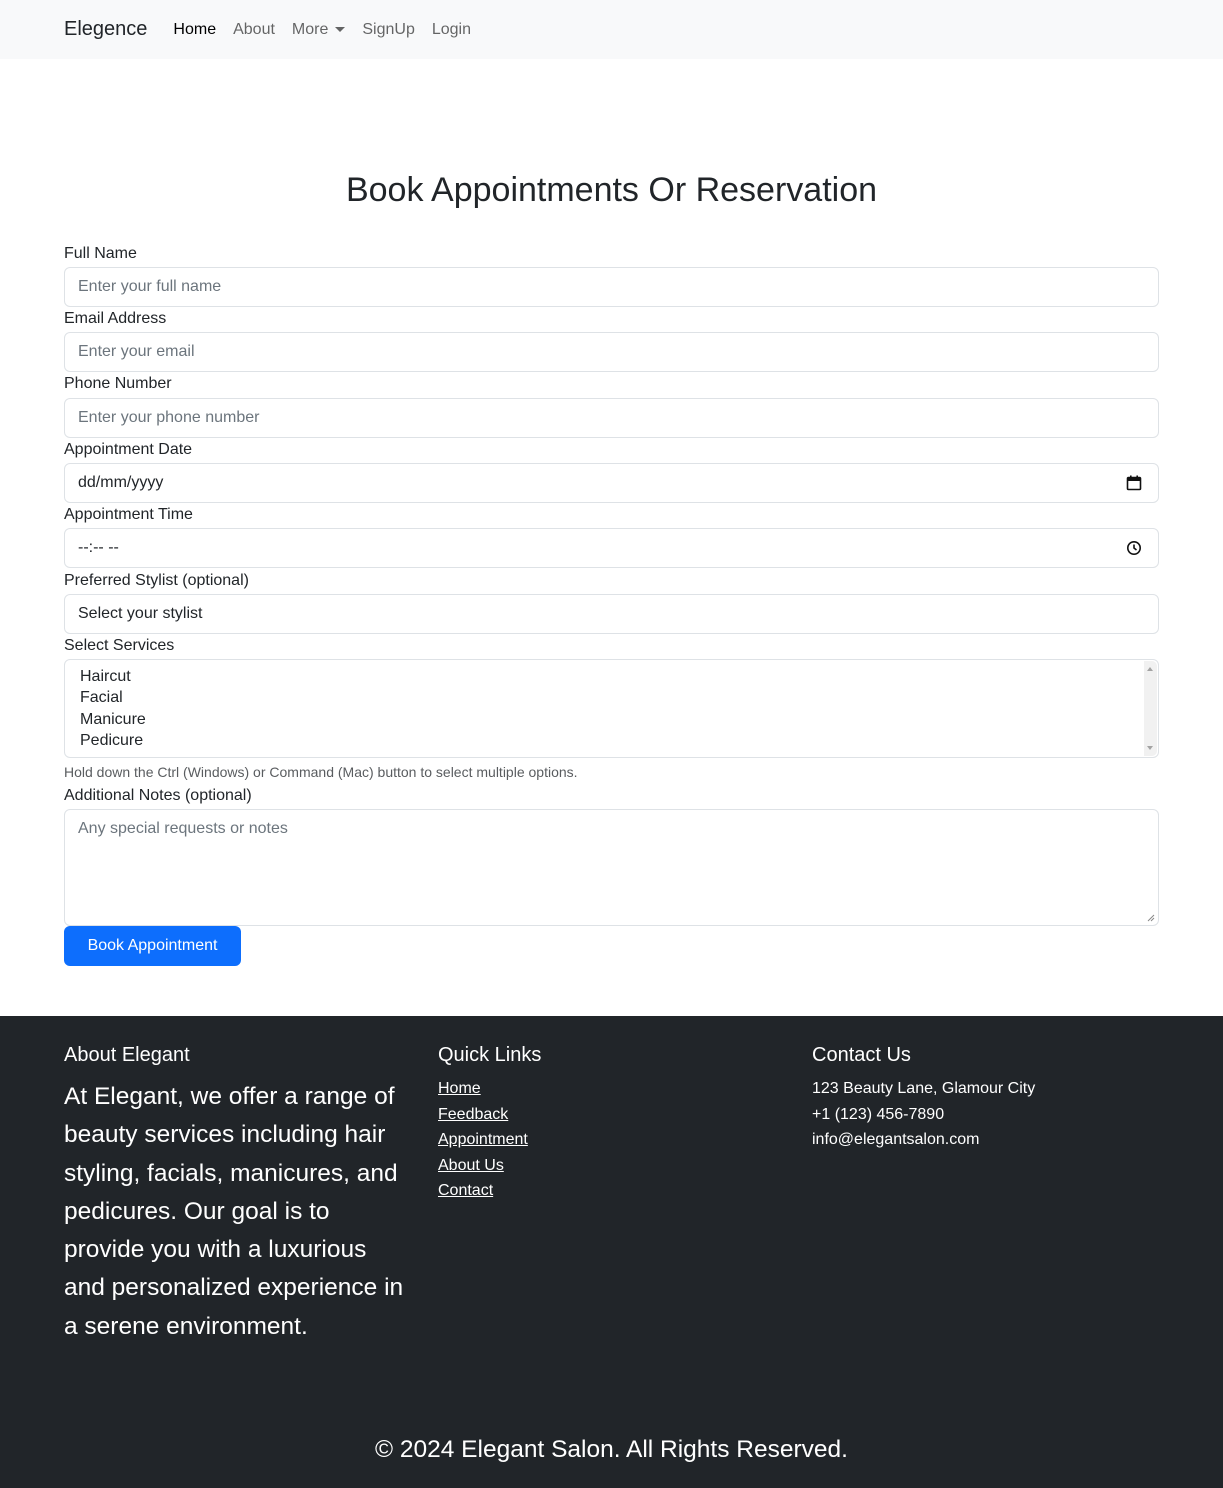 This screenshot has width=1223, height=1488. Describe the element at coordinates (100, 253) in the screenshot. I see `full-name-label: Full Name` at that location.